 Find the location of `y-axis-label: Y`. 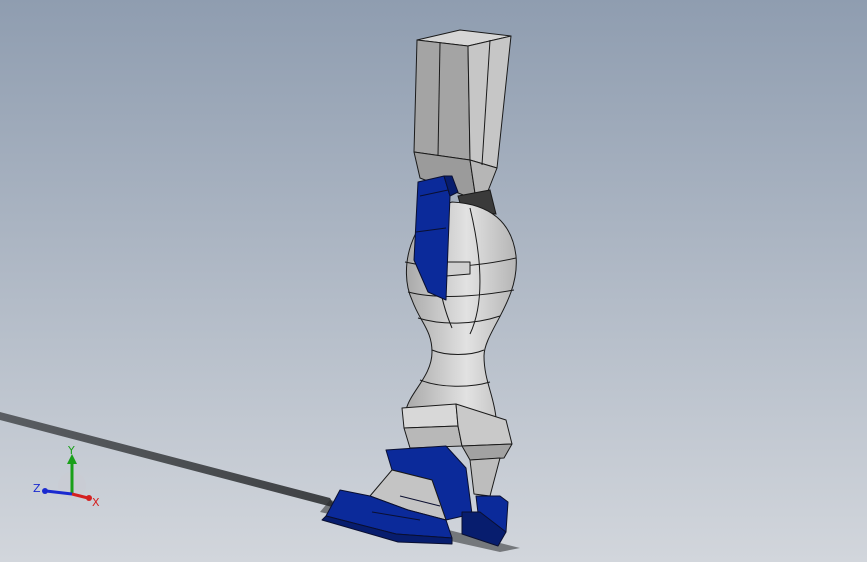

y-axis-label: Y is located at coordinates (71, 450).